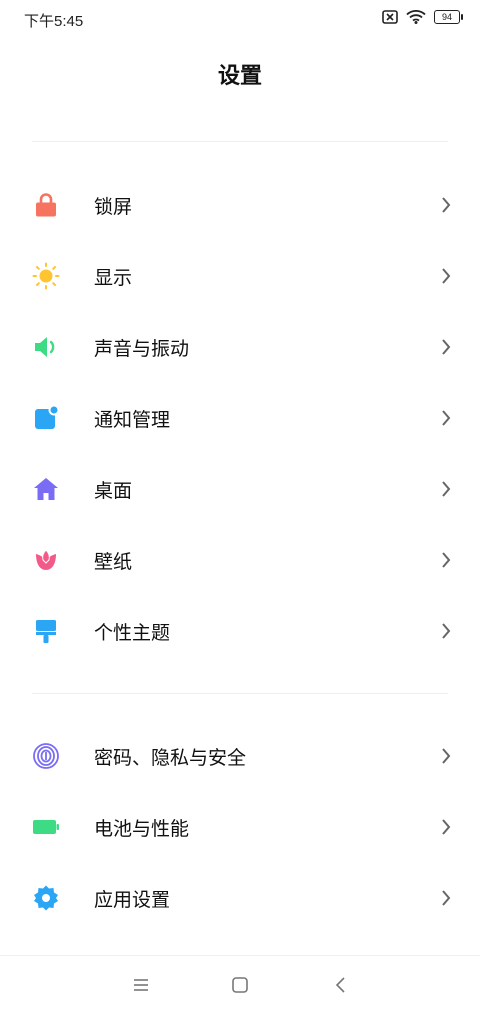 The image size is (480, 1014). What do you see at coordinates (141, 985) in the screenshot?
I see `menu-icon` at bounding box center [141, 985].